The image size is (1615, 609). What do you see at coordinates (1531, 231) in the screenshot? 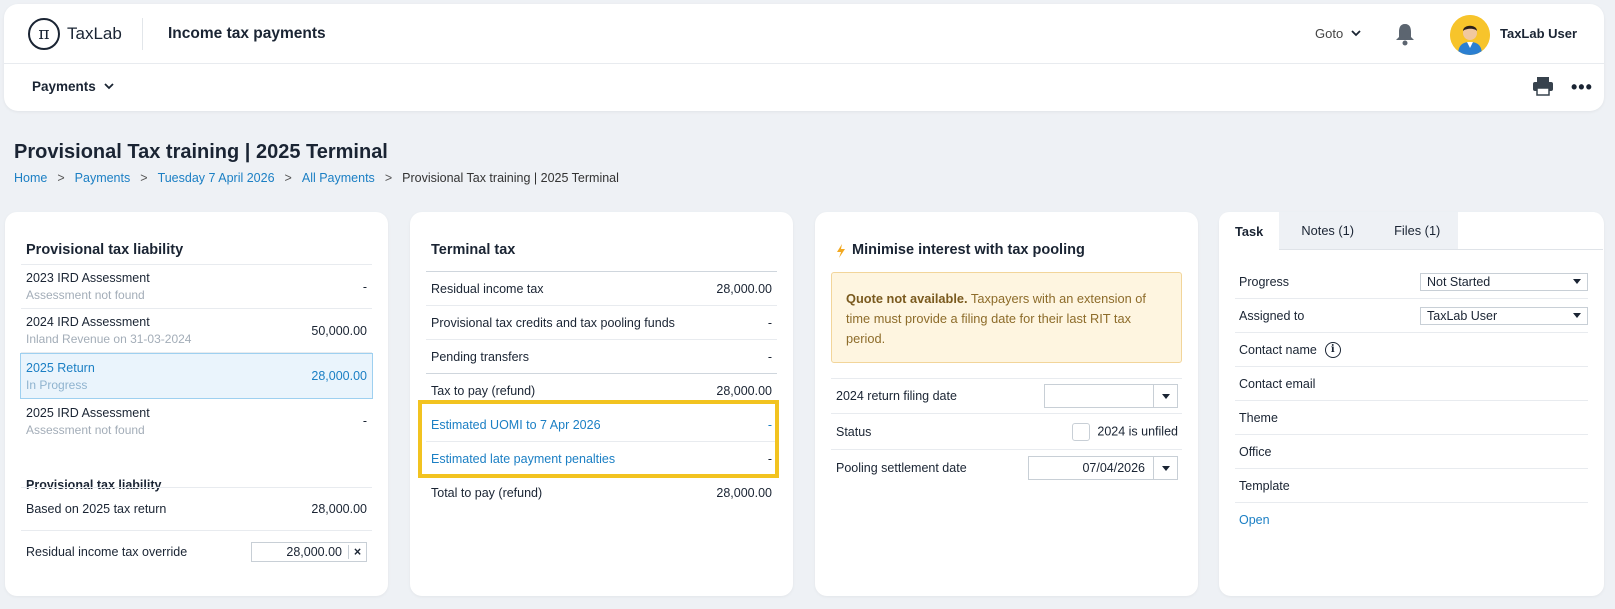
I see `tab-bar-filler` at bounding box center [1531, 231].